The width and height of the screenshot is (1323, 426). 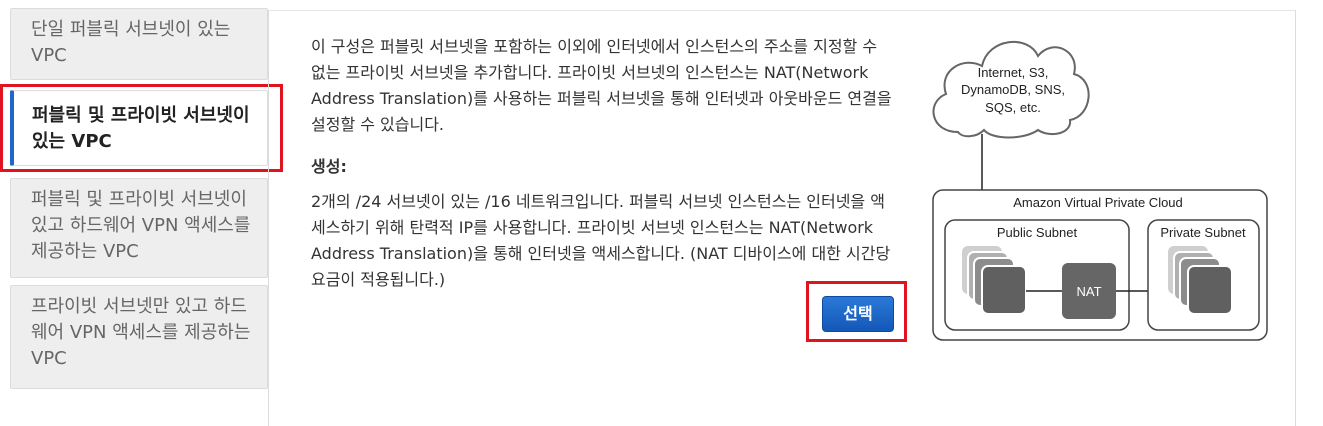 I want to click on nat-label: NAT, so click(x=1088, y=291).